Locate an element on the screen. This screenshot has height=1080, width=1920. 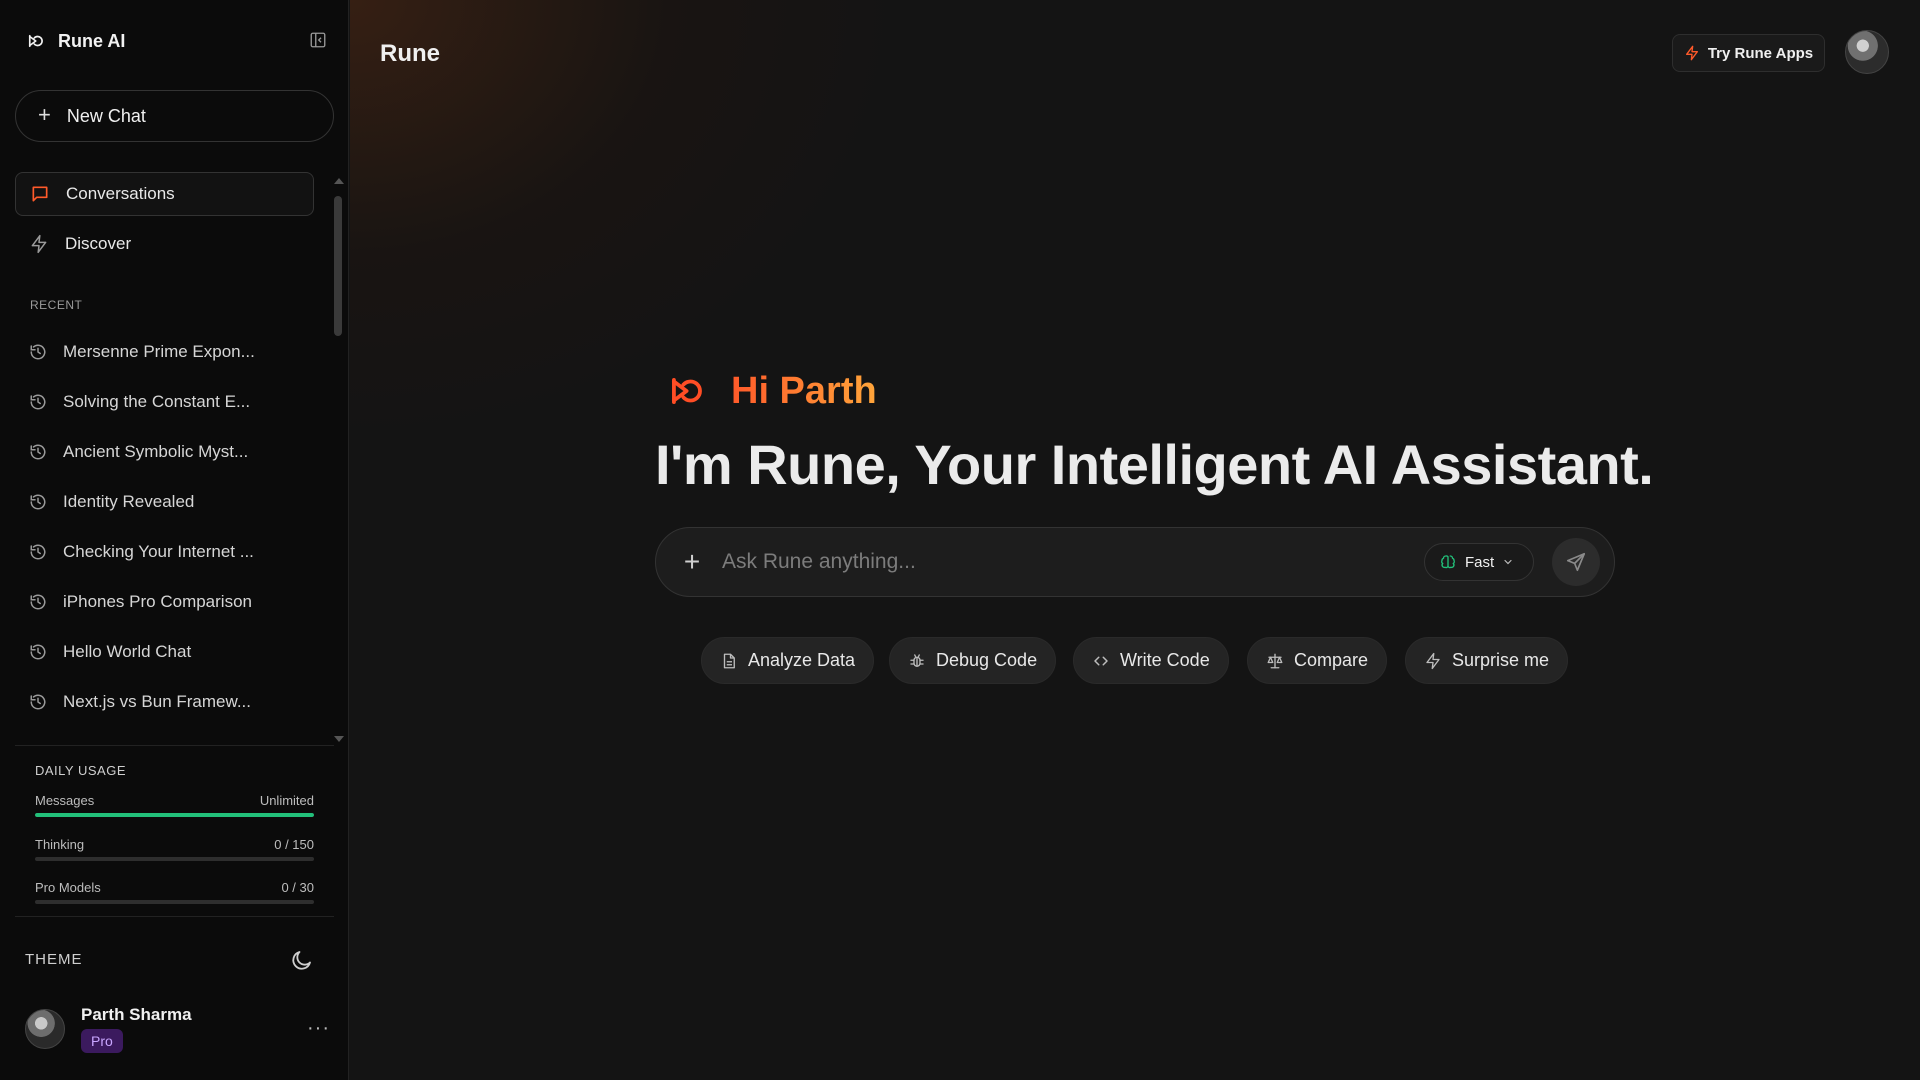
recent-section-label: RECENT is located at coordinates (56, 305).